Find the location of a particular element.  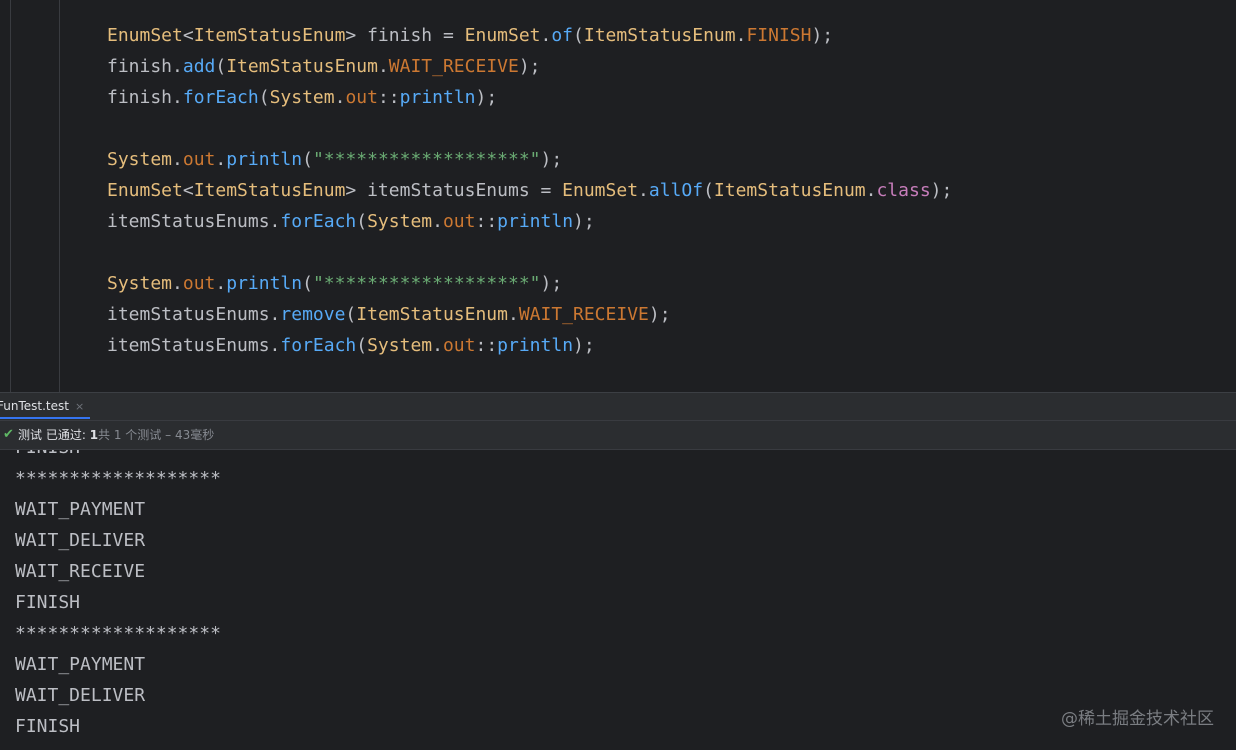

test-status-text: 测试 已通过: 1共 1 个测试 – 43毫秒 is located at coordinates (116, 435).